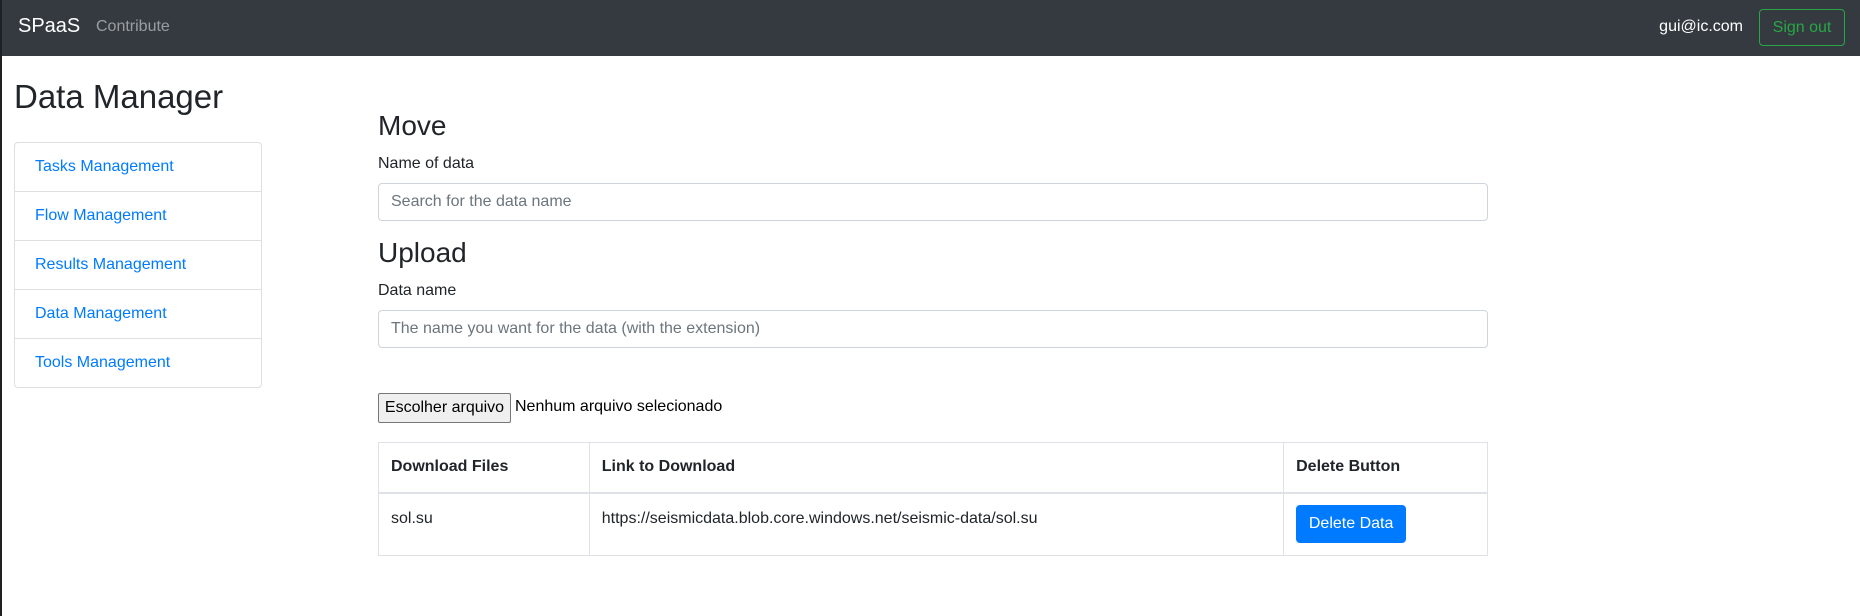 The width and height of the screenshot is (1860, 616). Describe the element at coordinates (138, 363) in the screenshot. I see `sidebar-item-tools-management: Tools Management` at that location.